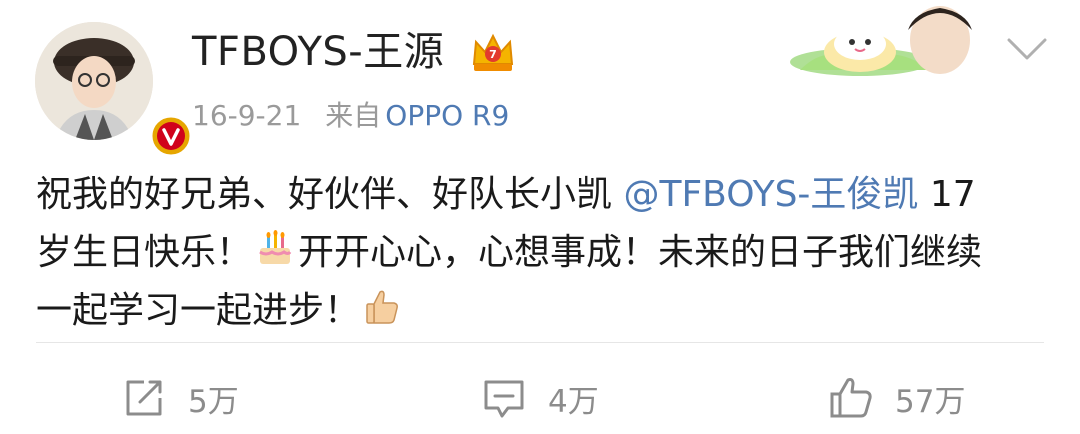 Image resolution: width=1080 pixels, height=434 pixels. I want to click on post-meta: 16-9-21 来自 OPPO R9, so click(350, 116).